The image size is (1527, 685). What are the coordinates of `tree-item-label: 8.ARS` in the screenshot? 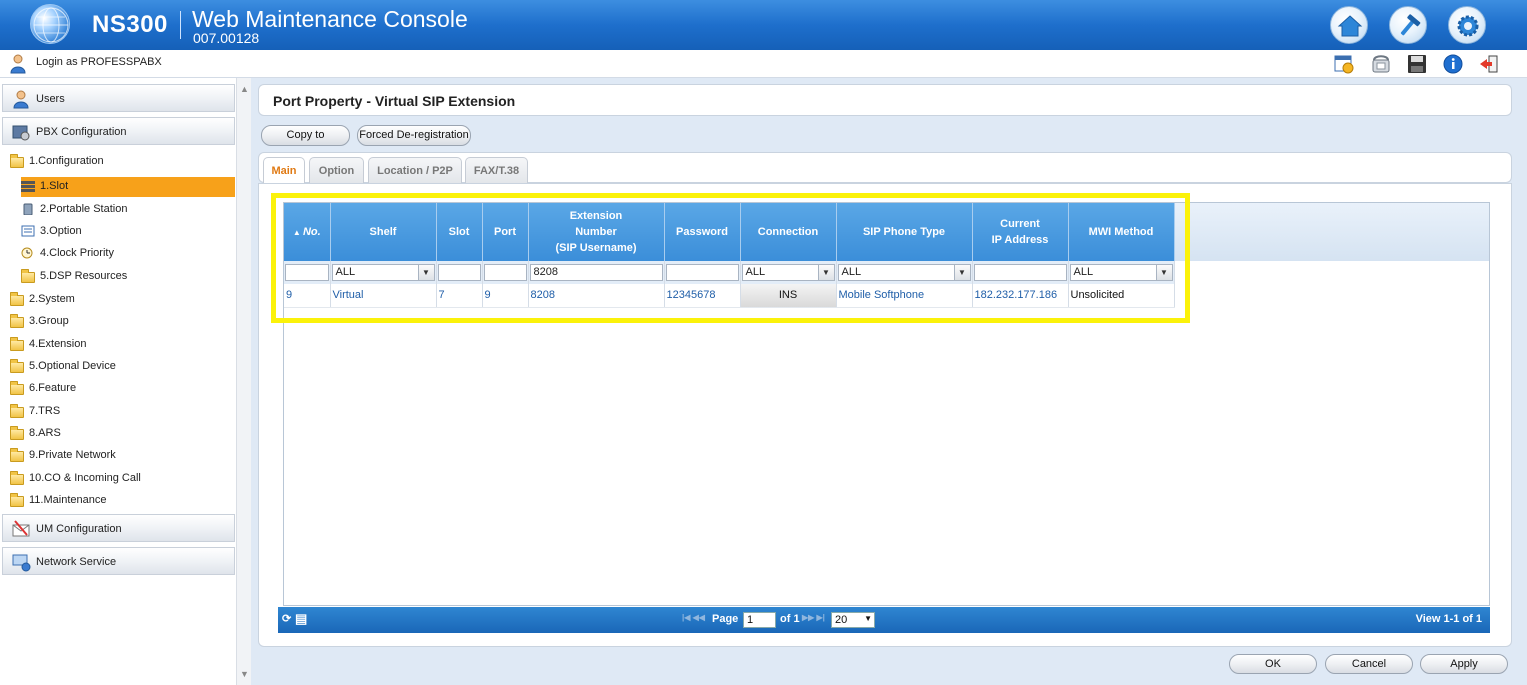 It's located at (45, 433).